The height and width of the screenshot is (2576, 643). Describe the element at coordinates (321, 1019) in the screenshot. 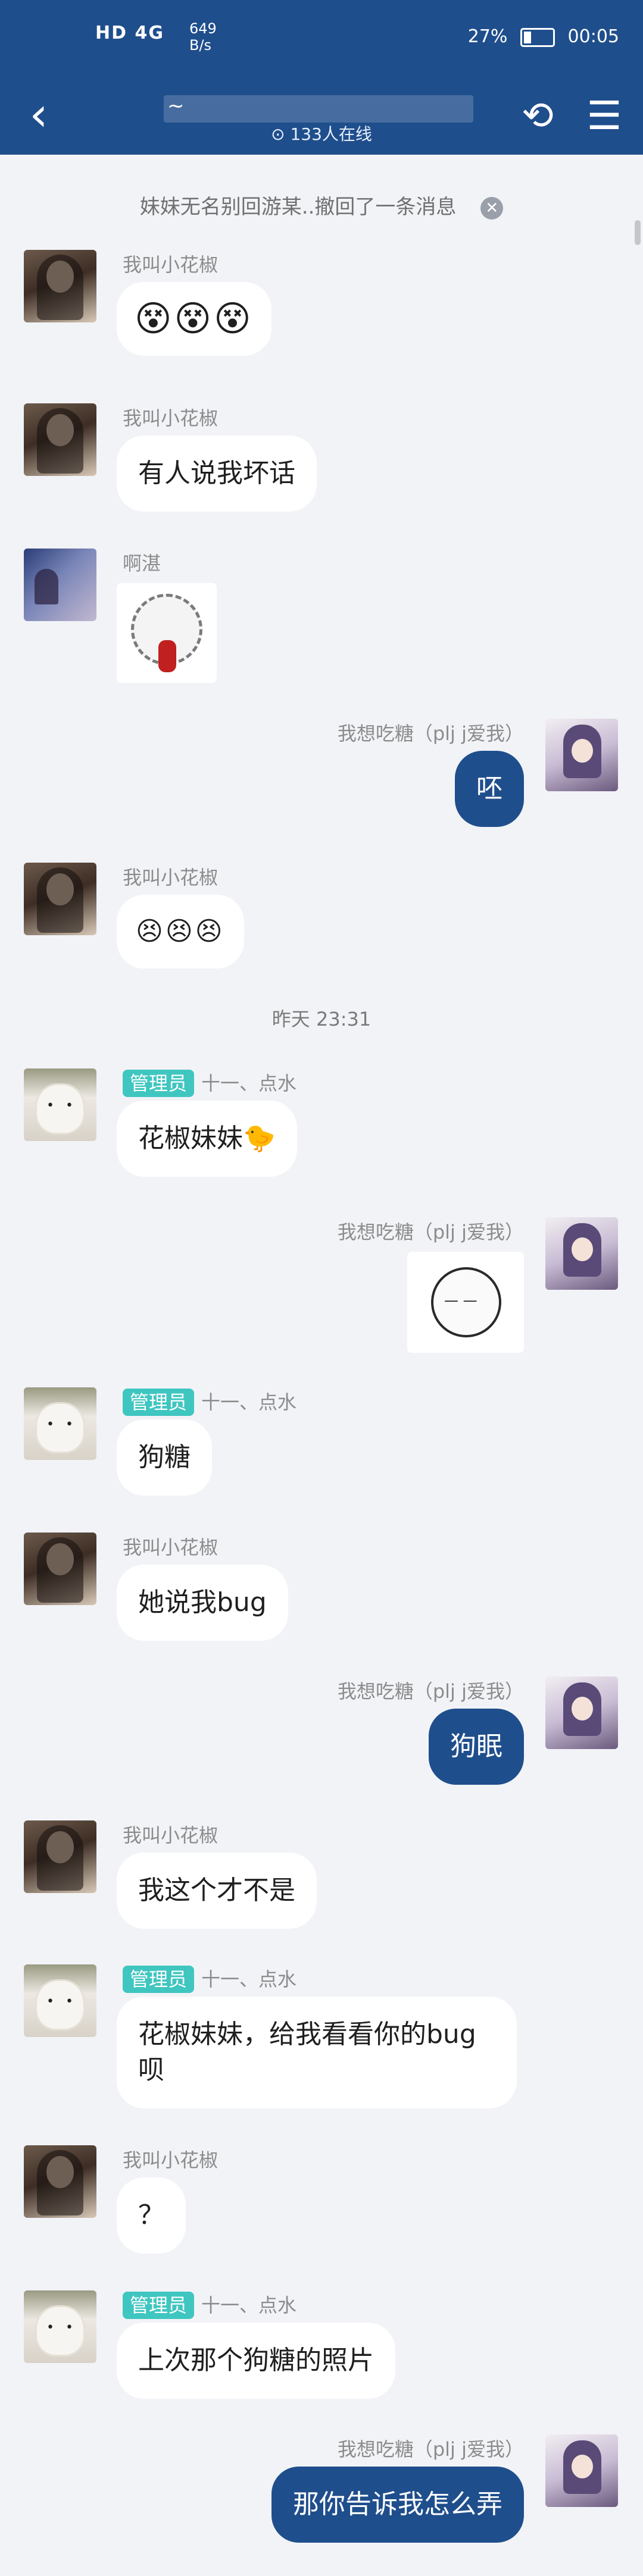

I see `time-divider: 昨天 23:31` at that location.